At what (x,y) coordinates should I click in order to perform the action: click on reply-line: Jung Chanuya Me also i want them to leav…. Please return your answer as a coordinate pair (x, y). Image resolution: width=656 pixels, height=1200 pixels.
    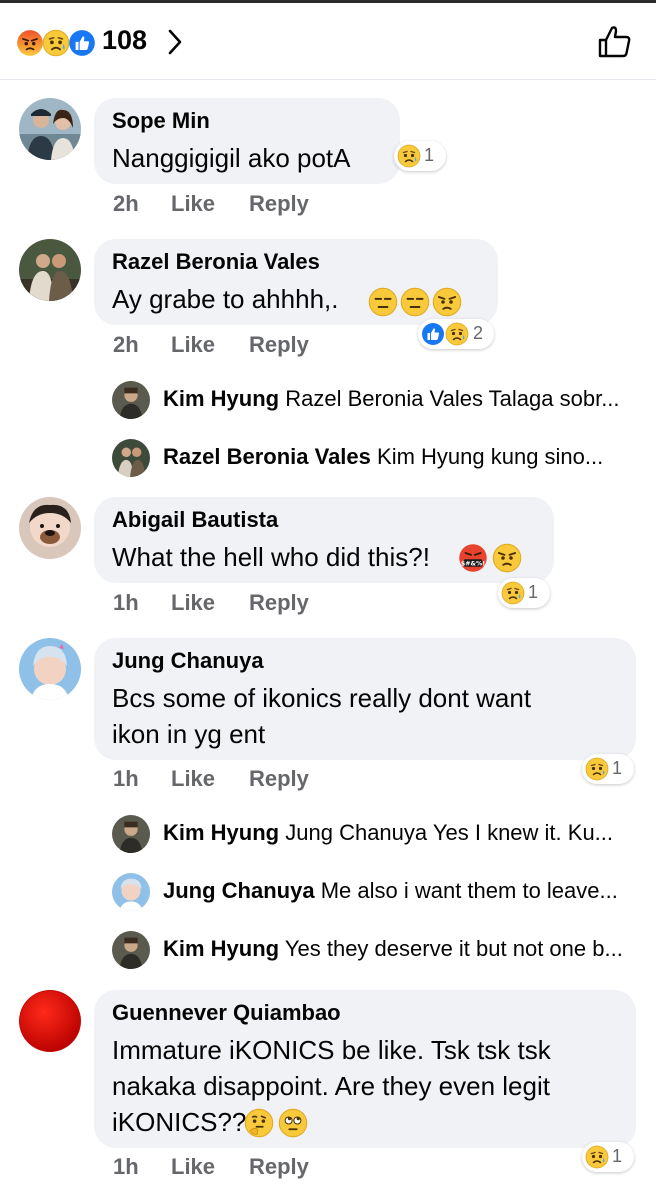
    Looking at the image, I should click on (402, 891).